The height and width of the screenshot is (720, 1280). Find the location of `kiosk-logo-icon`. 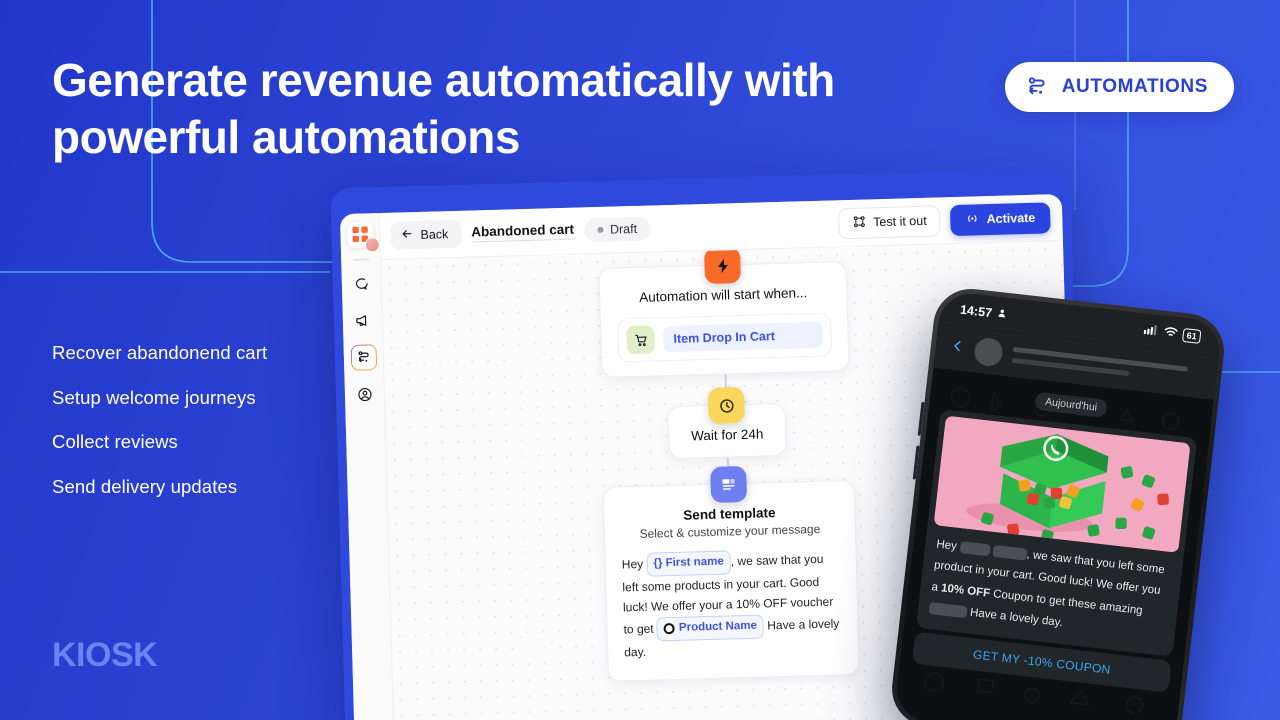

kiosk-logo-icon is located at coordinates (363, 237).